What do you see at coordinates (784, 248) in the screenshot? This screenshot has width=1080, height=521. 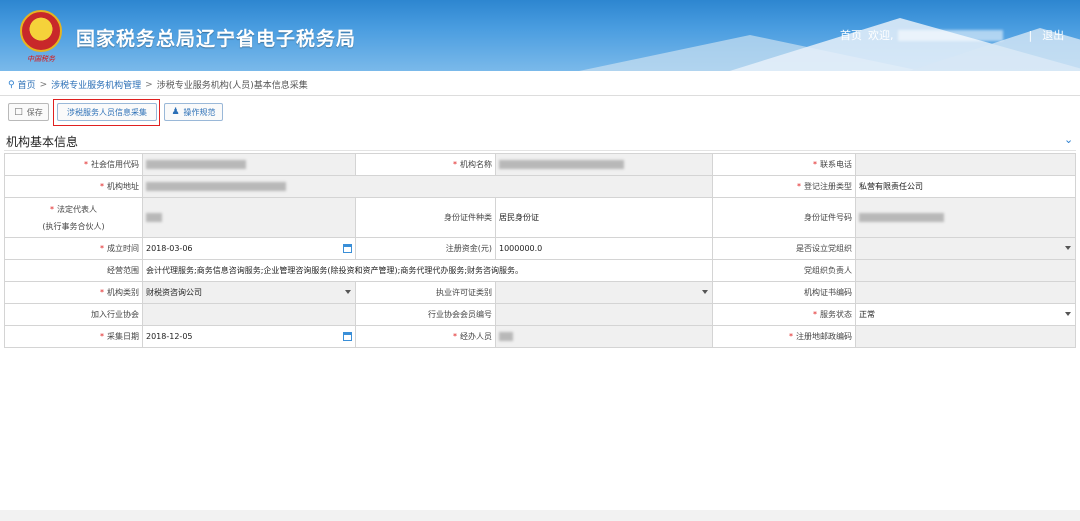 I see `party-org-label: 是否设立党组织` at bounding box center [784, 248].